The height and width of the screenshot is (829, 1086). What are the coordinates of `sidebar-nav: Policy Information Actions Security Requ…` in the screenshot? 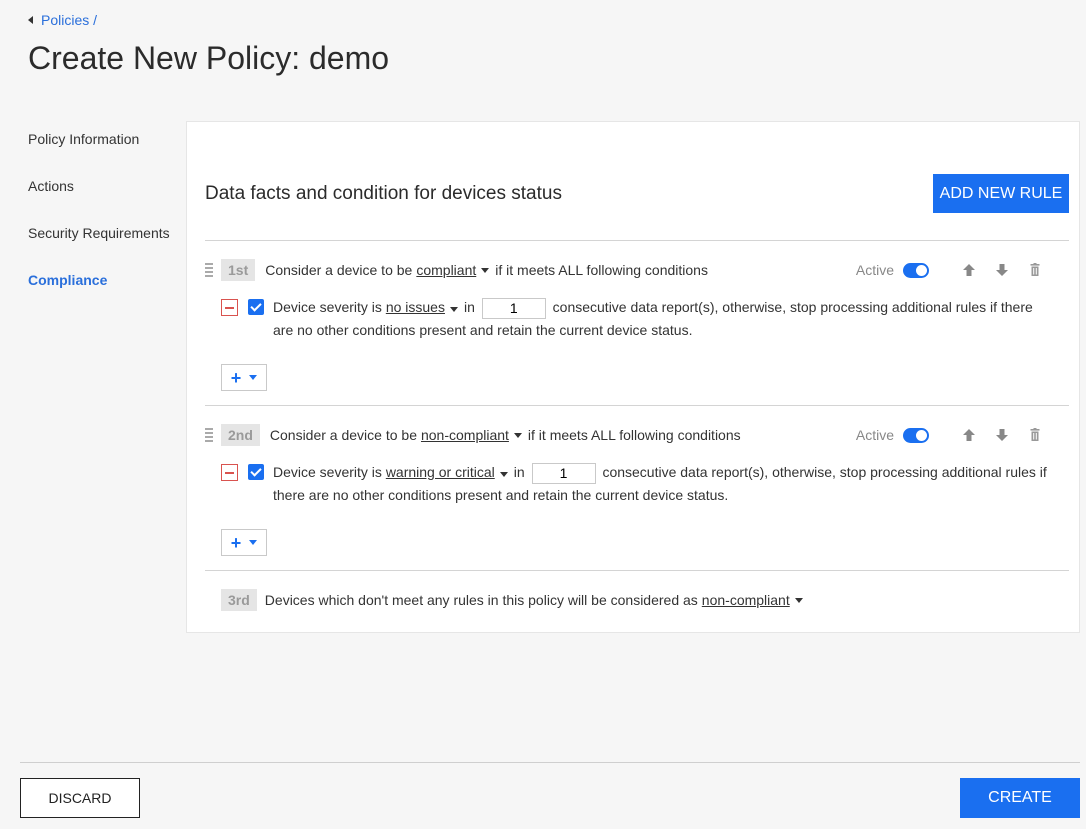 It's located at (99, 224).